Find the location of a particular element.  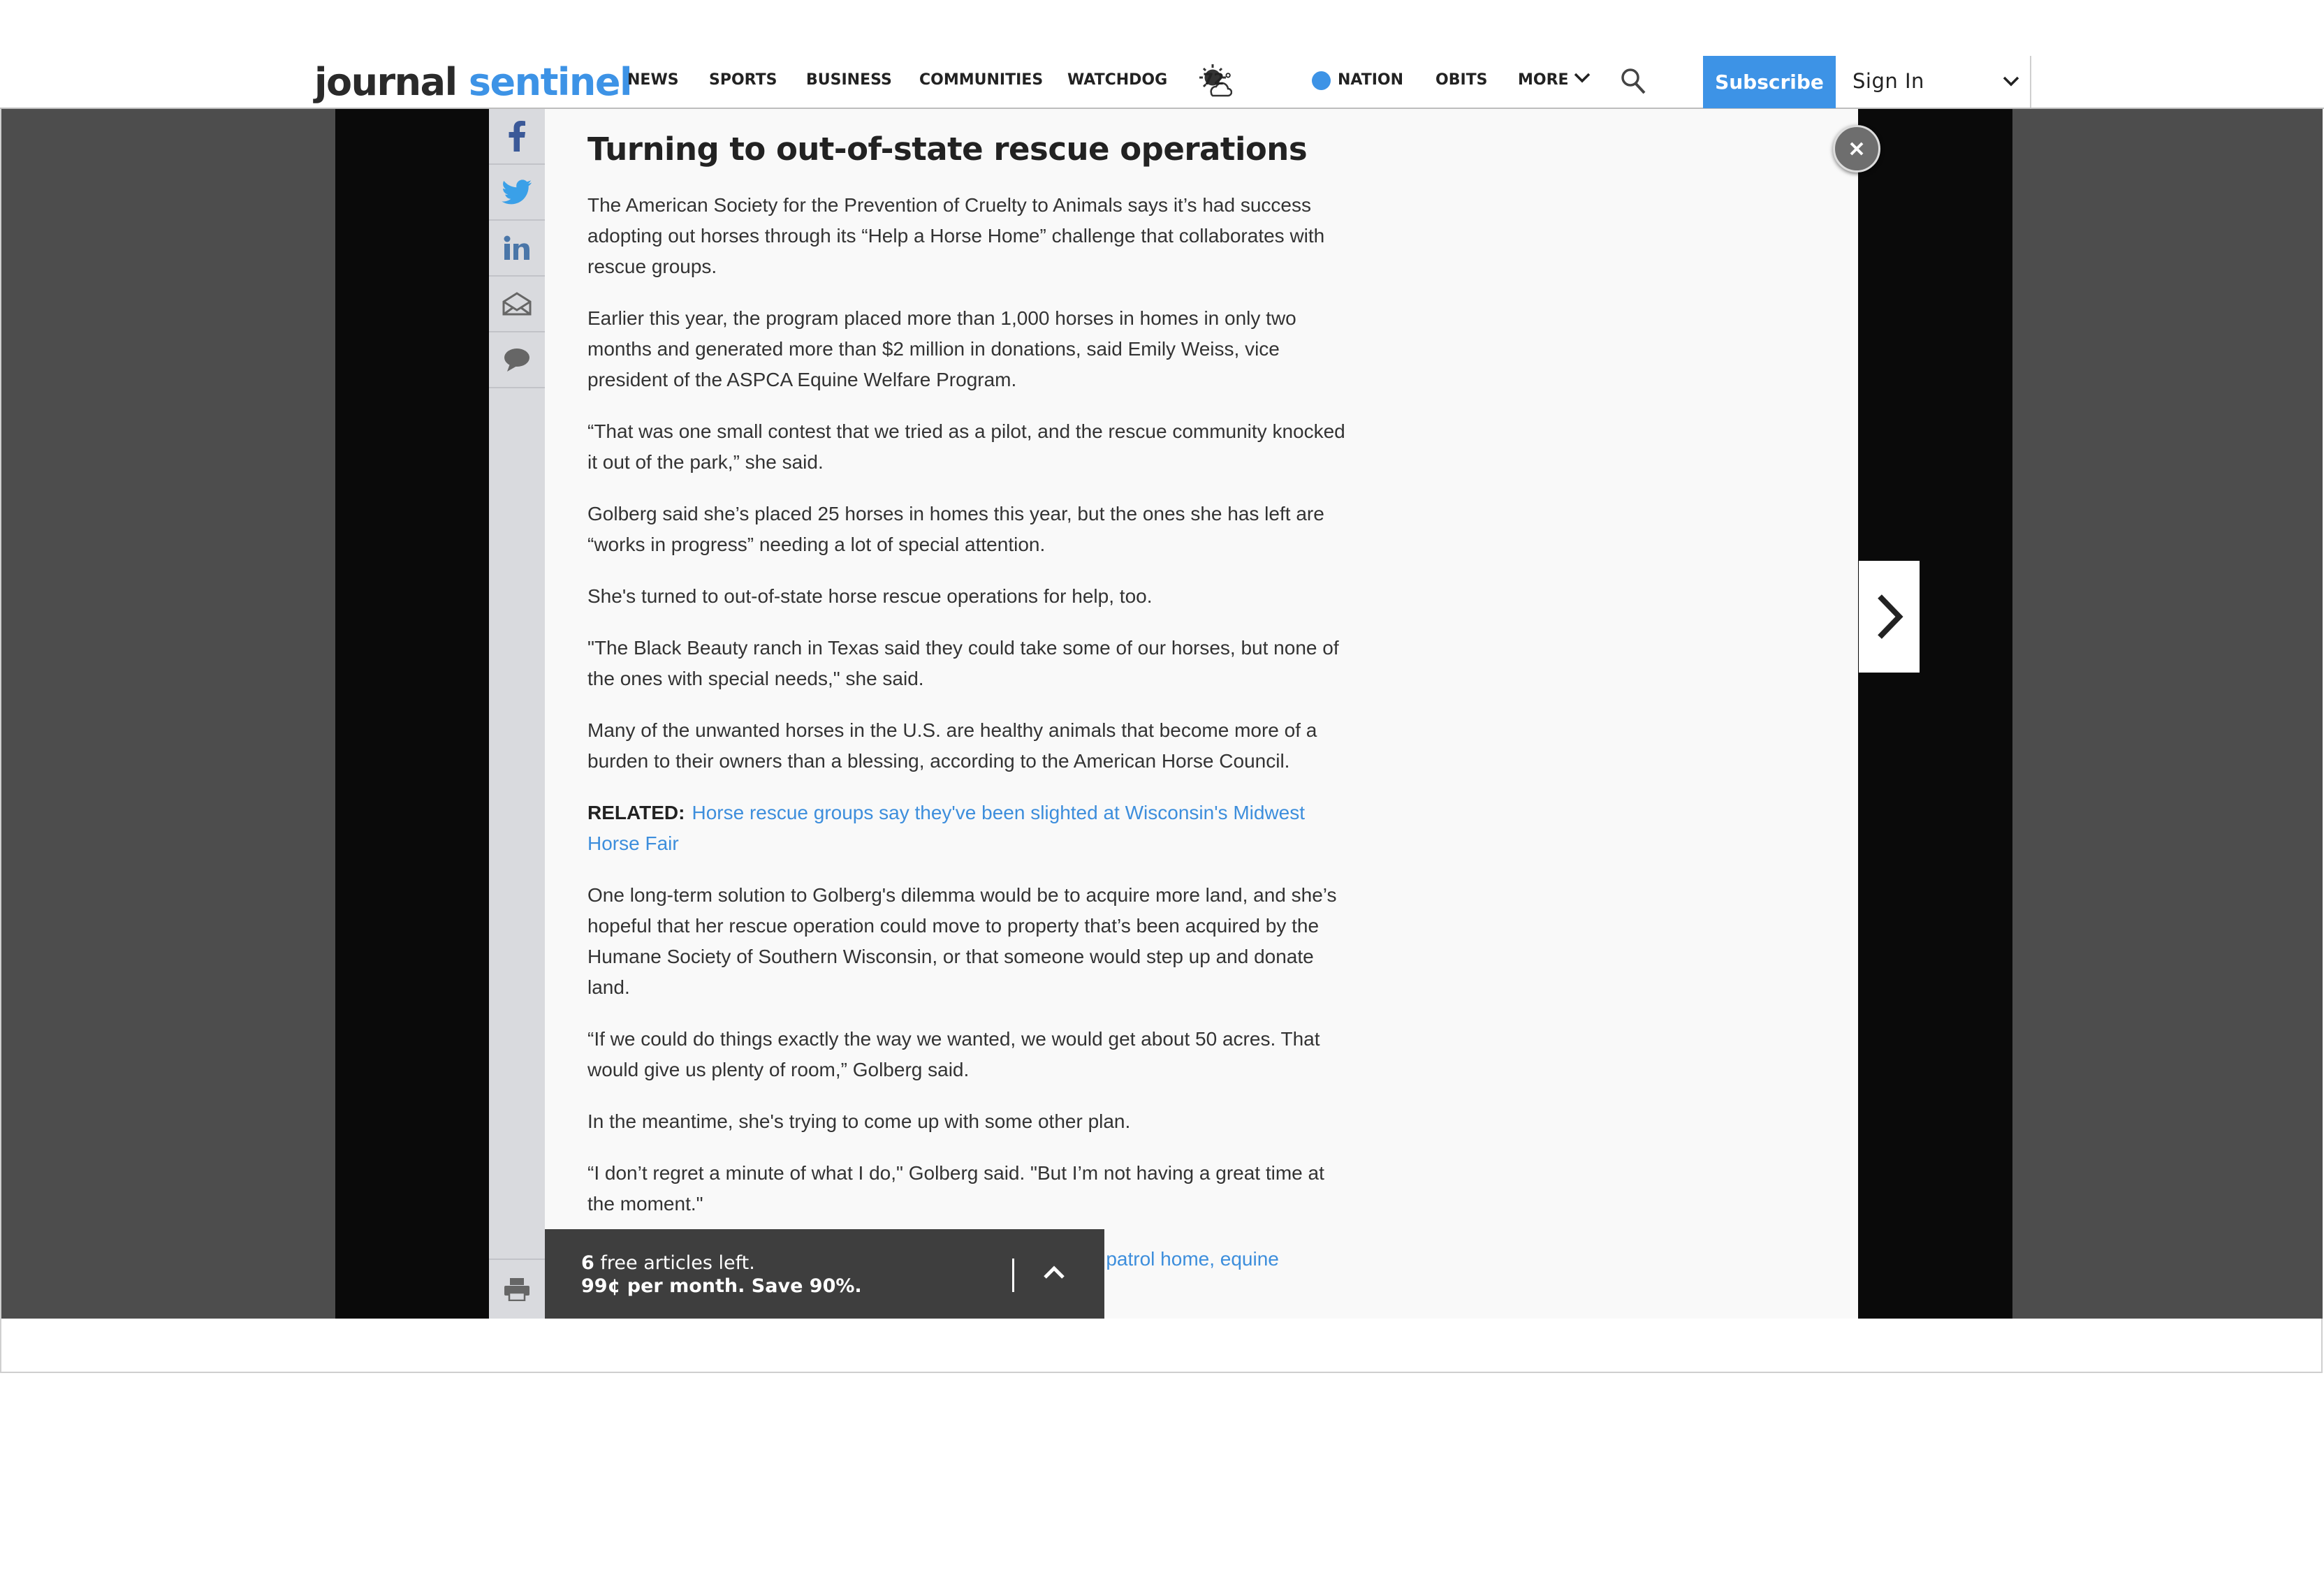

chevron-down-icon is located at coordinates (1582, 77).